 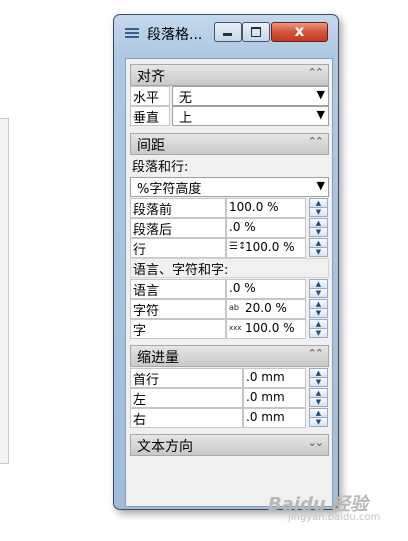 What do you see at coordinates (186, 398) in the screenshot?
I see `left-indent-label-cell: 左` at bounding box center [186, 398].